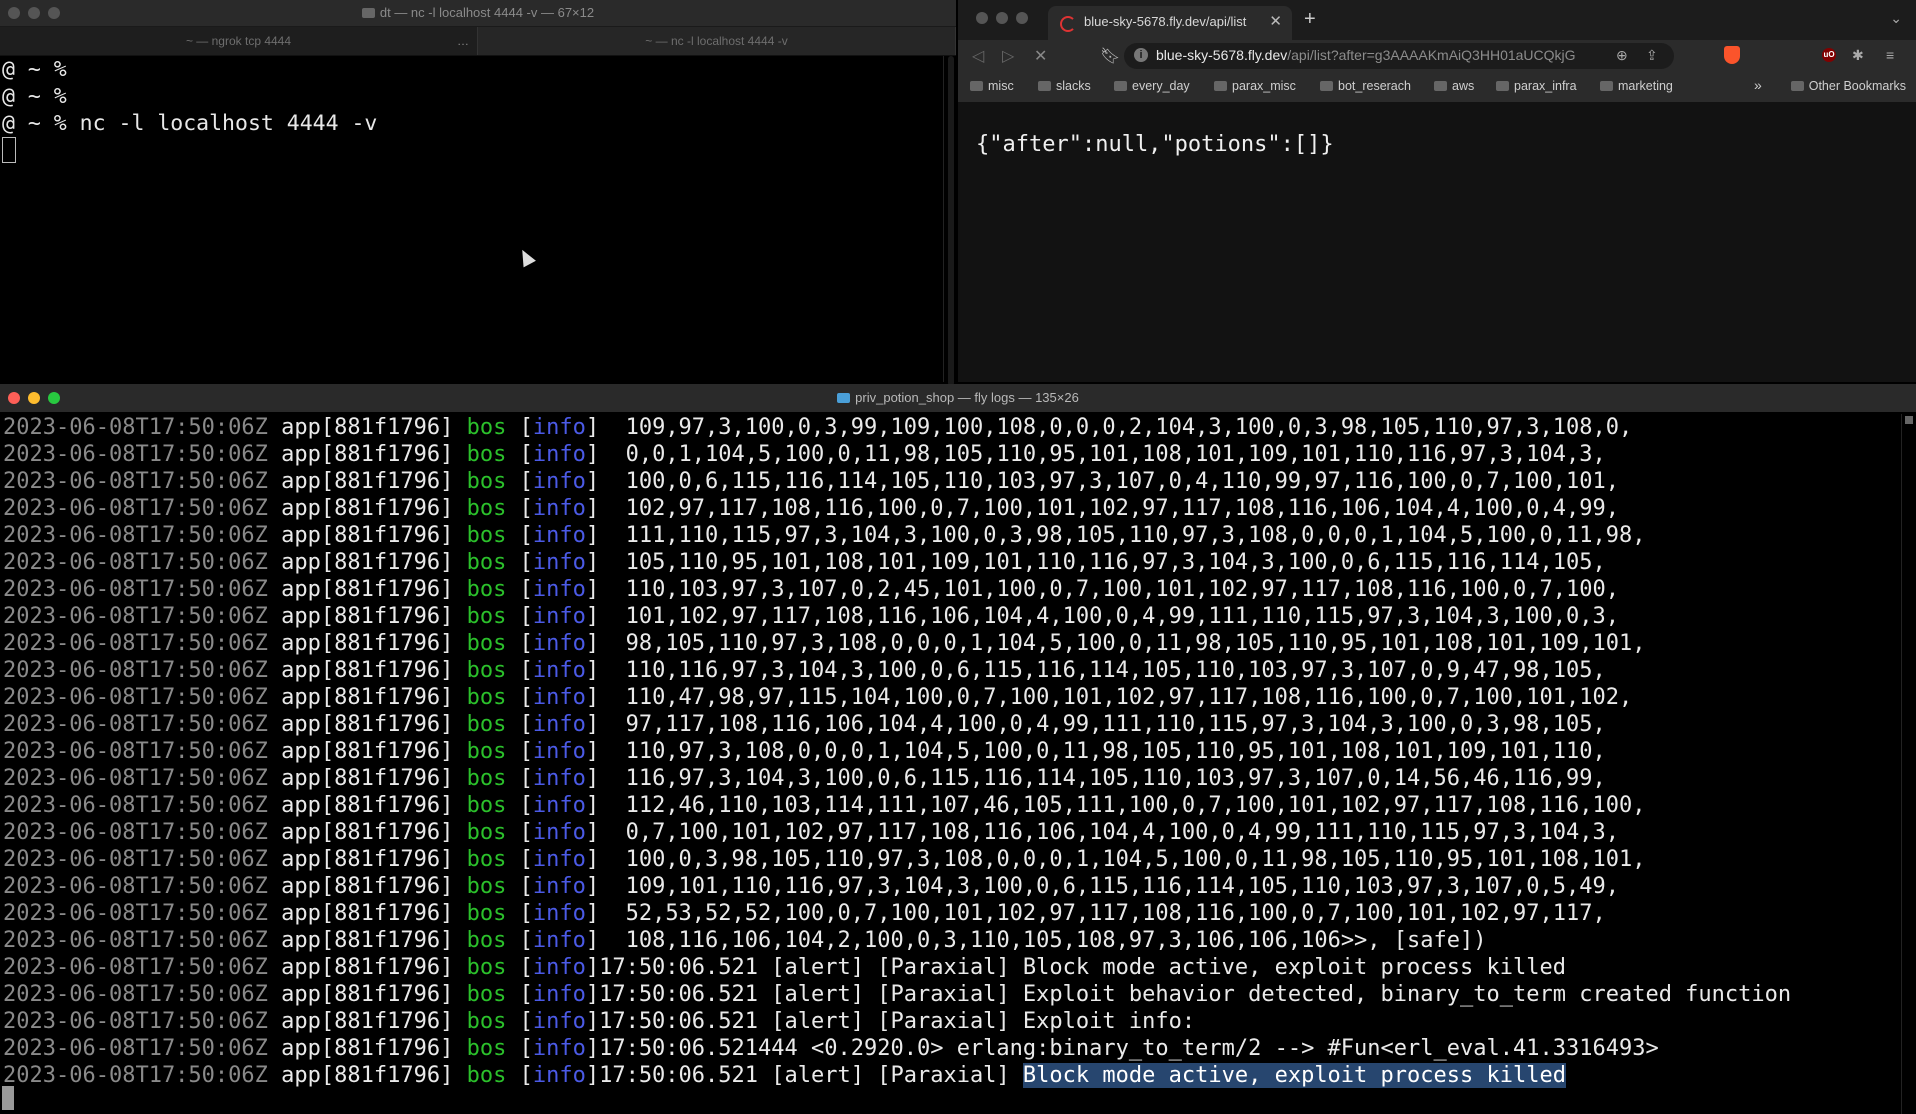 Image resolution: width=1916 pixels, height=1114 pixels. I want to click on browser-tab: blue-sky-5678.fly.dev/api/list ✕, so click(1170, 23).